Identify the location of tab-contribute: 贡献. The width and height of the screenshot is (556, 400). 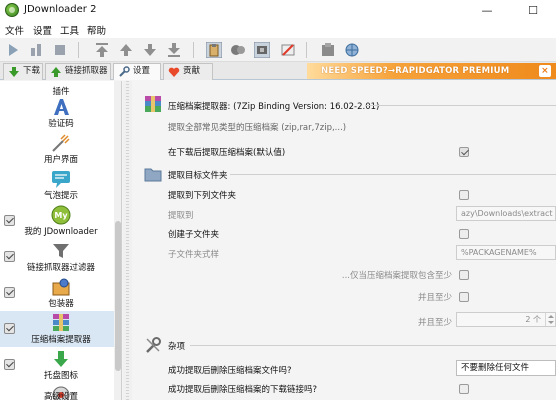
(188, 71).